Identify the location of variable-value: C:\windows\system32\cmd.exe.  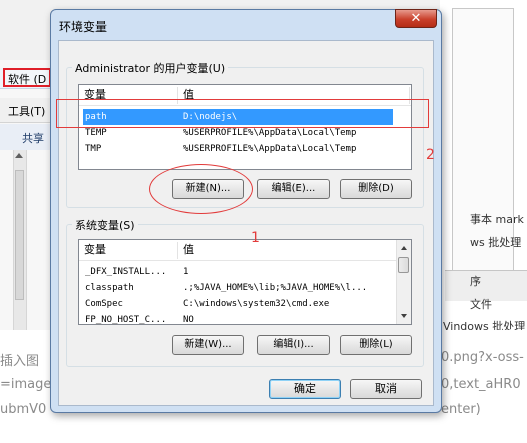
(256, 304).